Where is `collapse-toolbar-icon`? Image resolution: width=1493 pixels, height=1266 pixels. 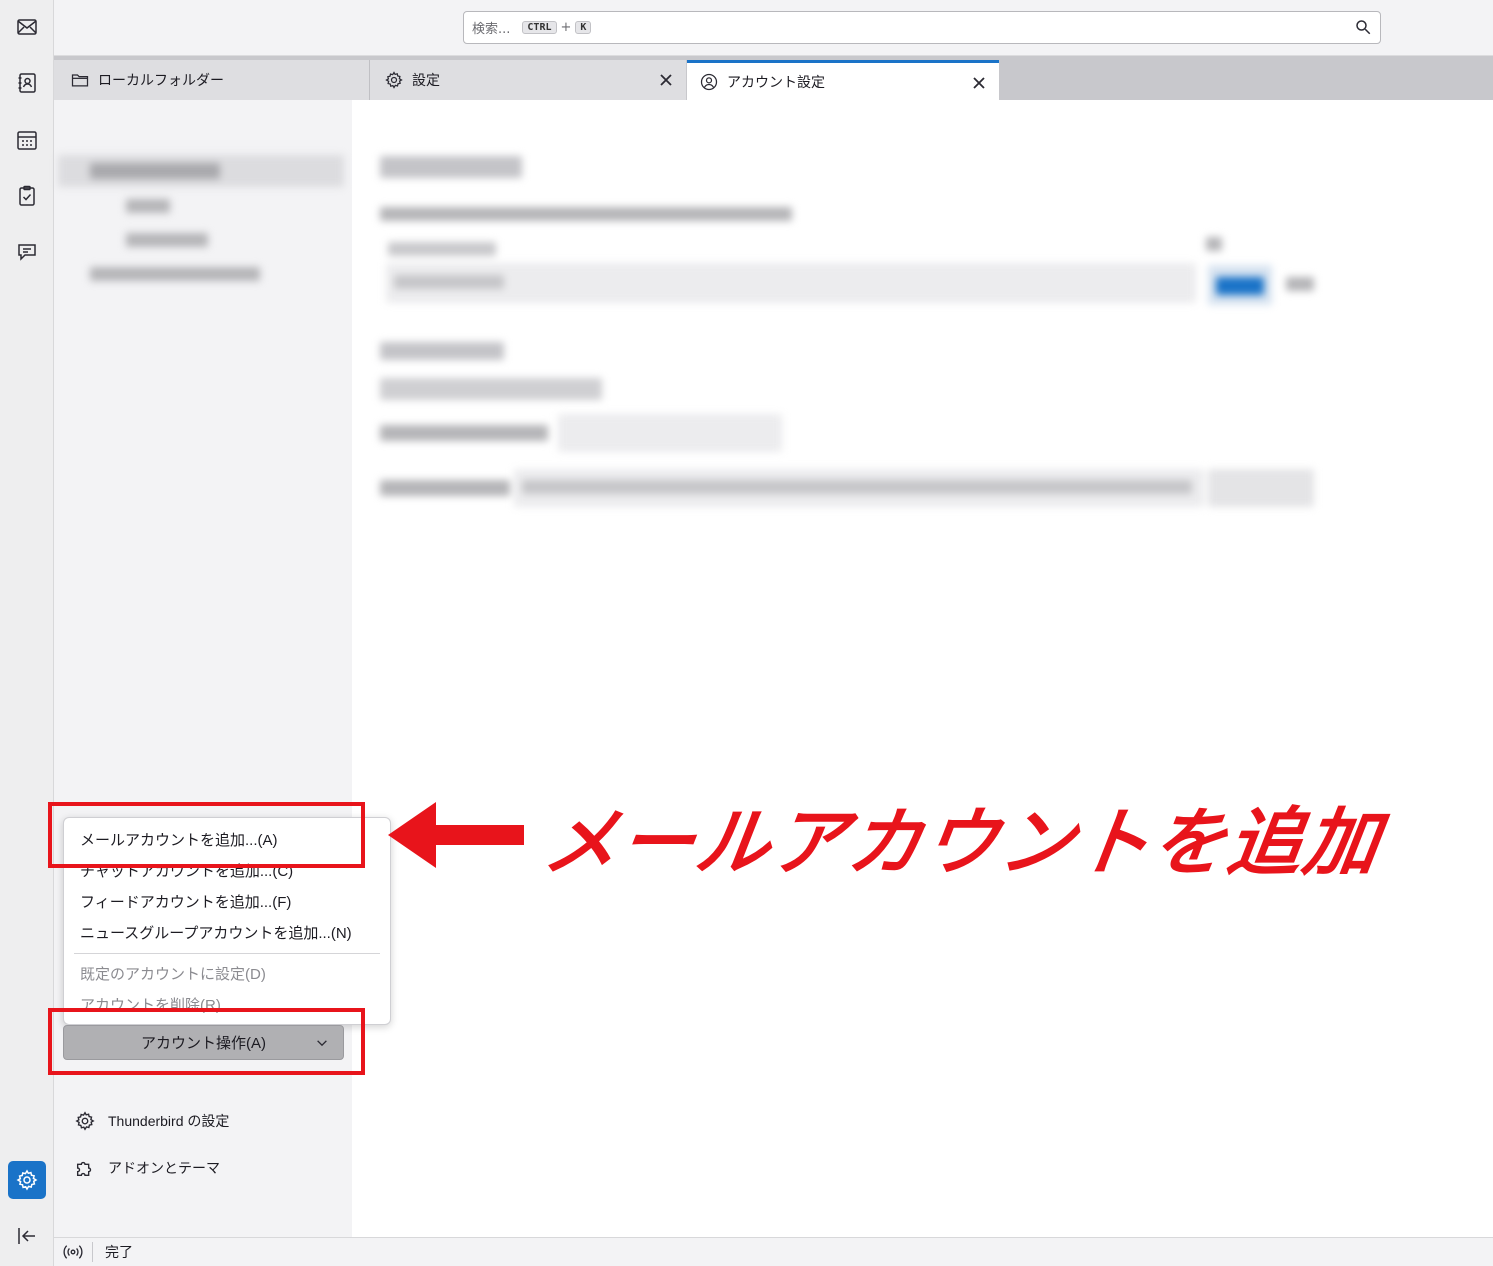
collapse-toolbar-icon is located at coordinates (27, 1236).